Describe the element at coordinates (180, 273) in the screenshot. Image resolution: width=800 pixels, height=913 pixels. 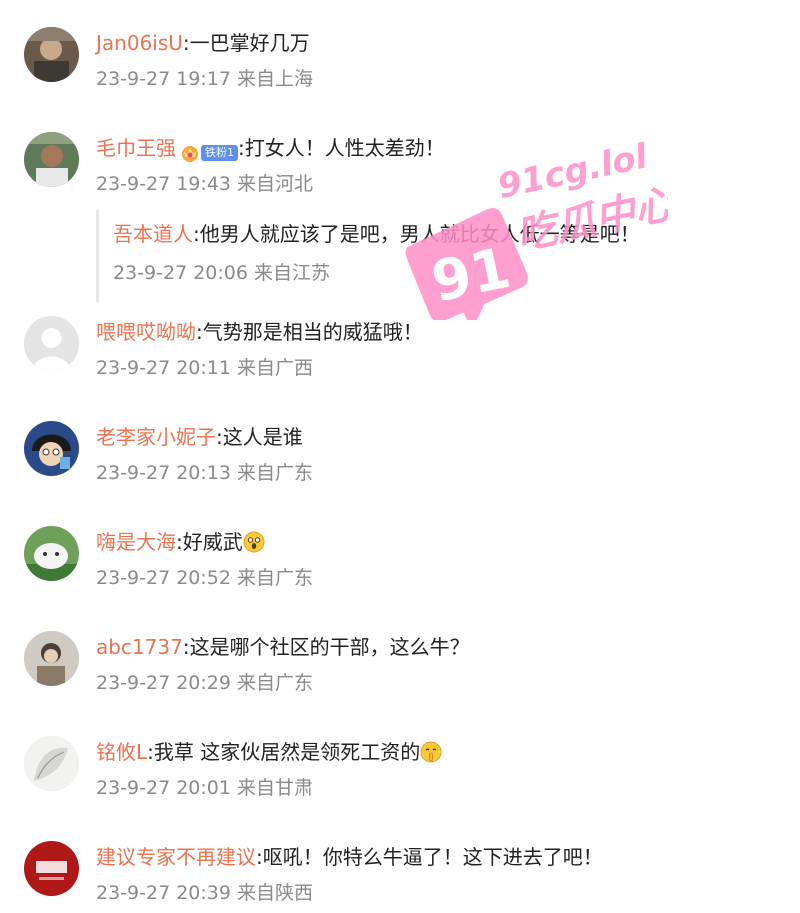
I see `timestamp: 23-9-27 20:06` at that location.